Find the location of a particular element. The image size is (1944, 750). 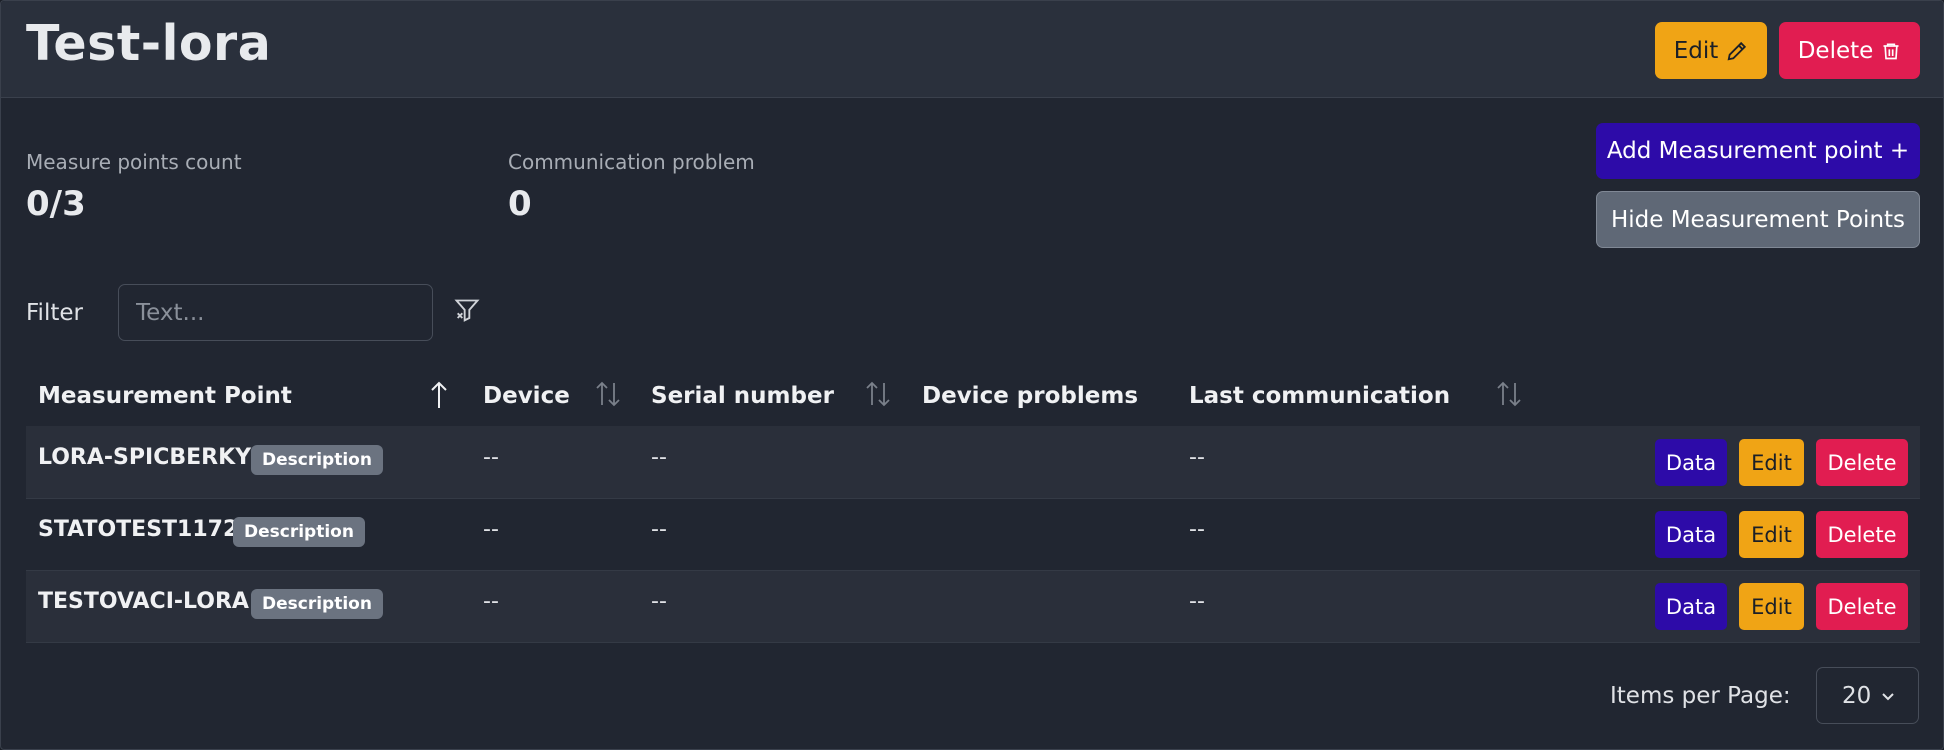

card-header: Test-lora Edit Delete is located at coordinates (972, 49).